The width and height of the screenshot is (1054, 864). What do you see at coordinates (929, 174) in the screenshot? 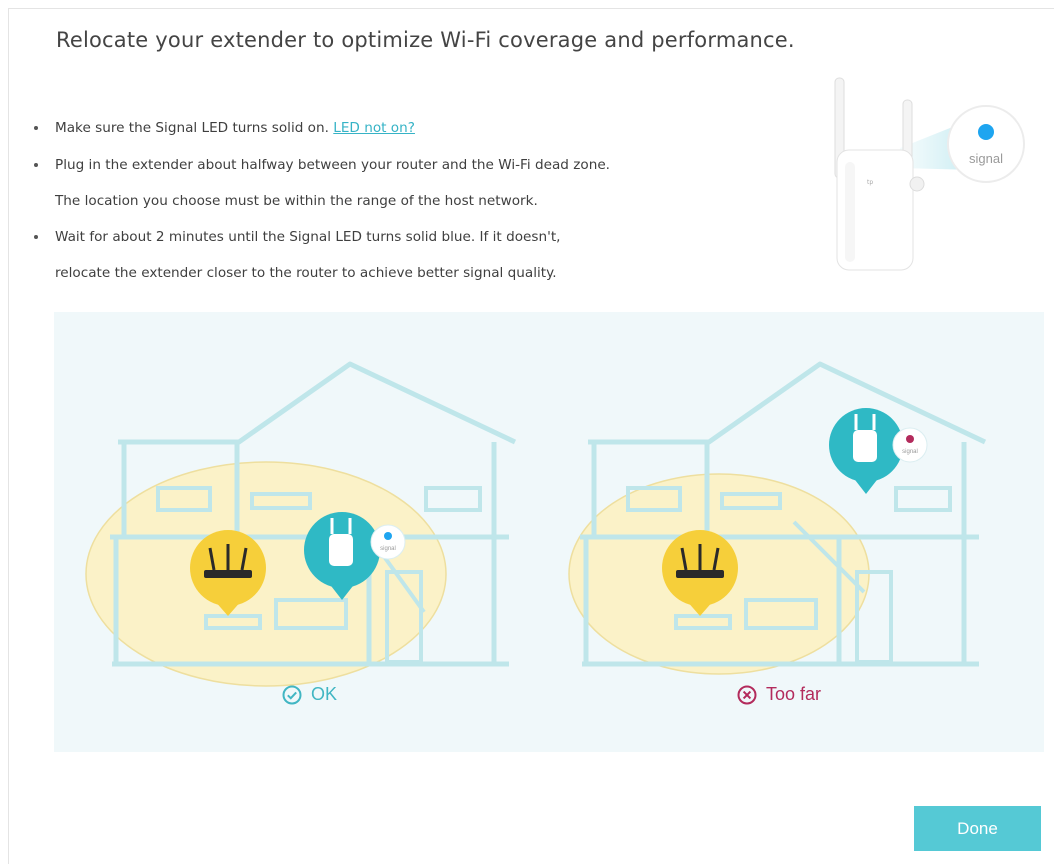
I see `extender-device-image: tp signal` at bounding box center [929, 174].